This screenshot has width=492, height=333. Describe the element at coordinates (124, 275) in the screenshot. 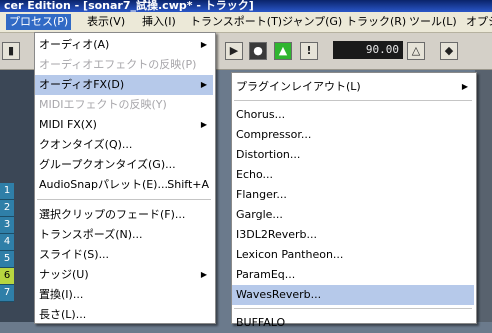

I see `menu-item-nudge: ナッジ(U) ▶` at that location.